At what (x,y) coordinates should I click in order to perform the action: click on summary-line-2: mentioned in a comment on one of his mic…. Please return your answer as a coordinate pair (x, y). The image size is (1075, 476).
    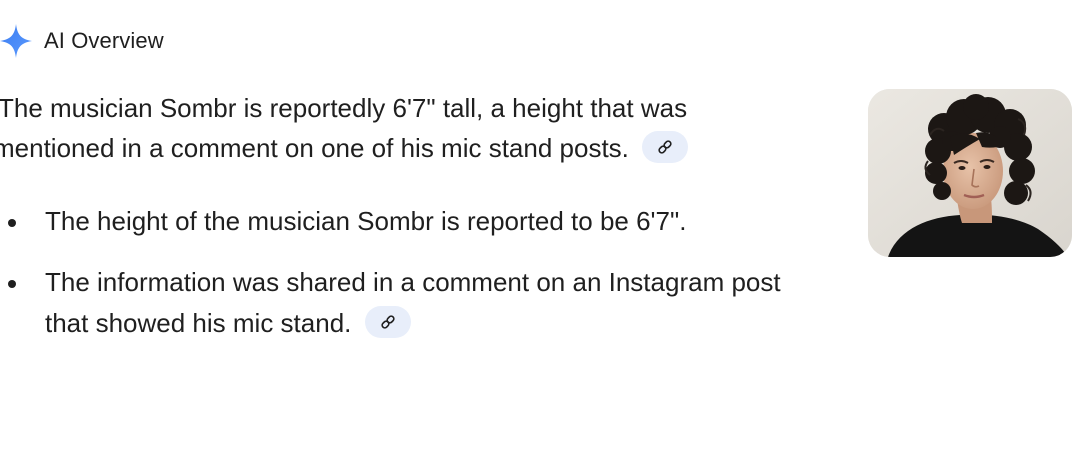
    Looking at the image, I should click on (314, 148).